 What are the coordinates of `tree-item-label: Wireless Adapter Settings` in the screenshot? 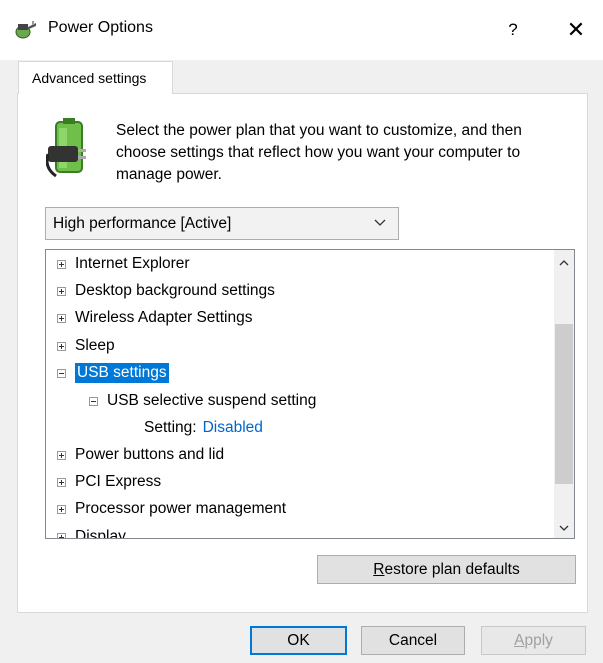 It's located at (164, 317).